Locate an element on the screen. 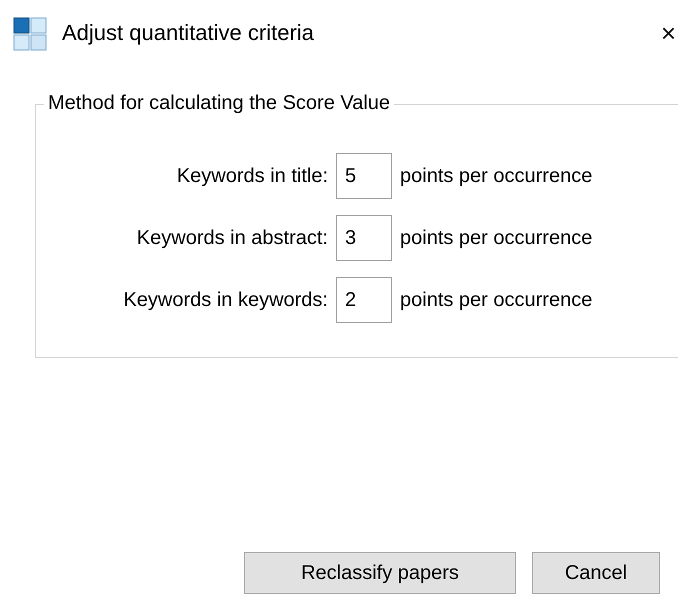 The height and width of the screenshot is (596, 678). reclassify-button: Reclassify papers is located at coordinates (380, 573).